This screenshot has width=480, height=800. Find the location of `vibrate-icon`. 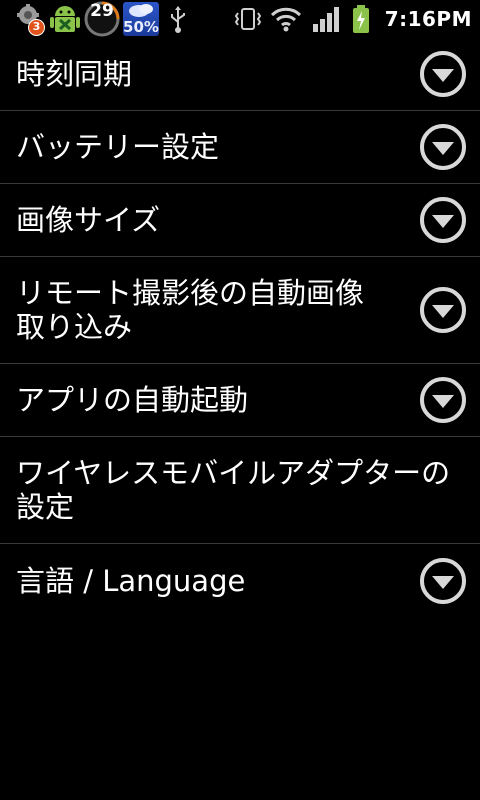

vibrate-icon is located at coordinates (248, 19).